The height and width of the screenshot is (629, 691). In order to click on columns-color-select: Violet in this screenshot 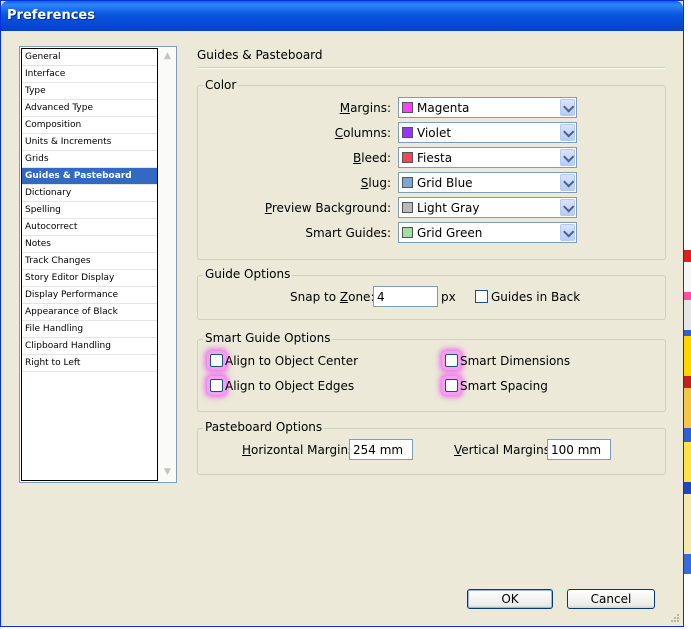, I will do `click(487, 132)`.